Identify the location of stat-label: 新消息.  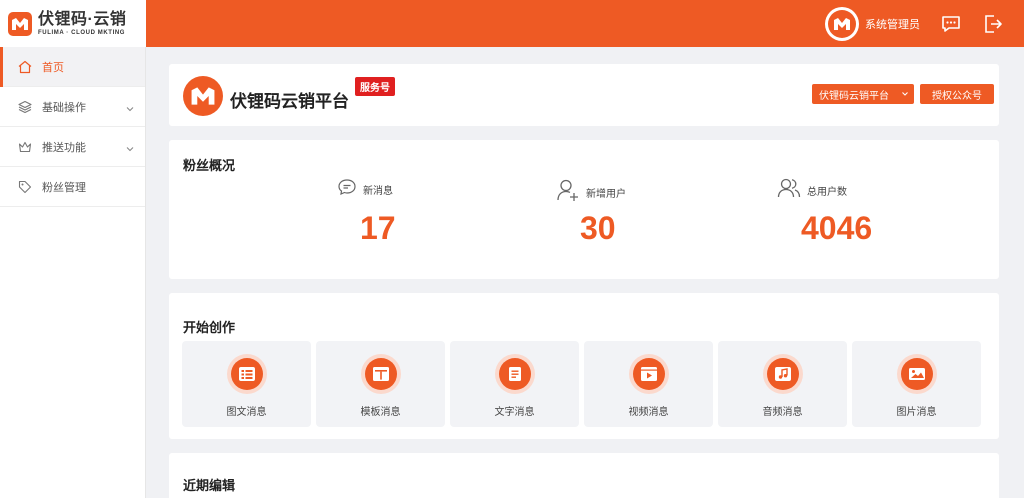
(378, 191).